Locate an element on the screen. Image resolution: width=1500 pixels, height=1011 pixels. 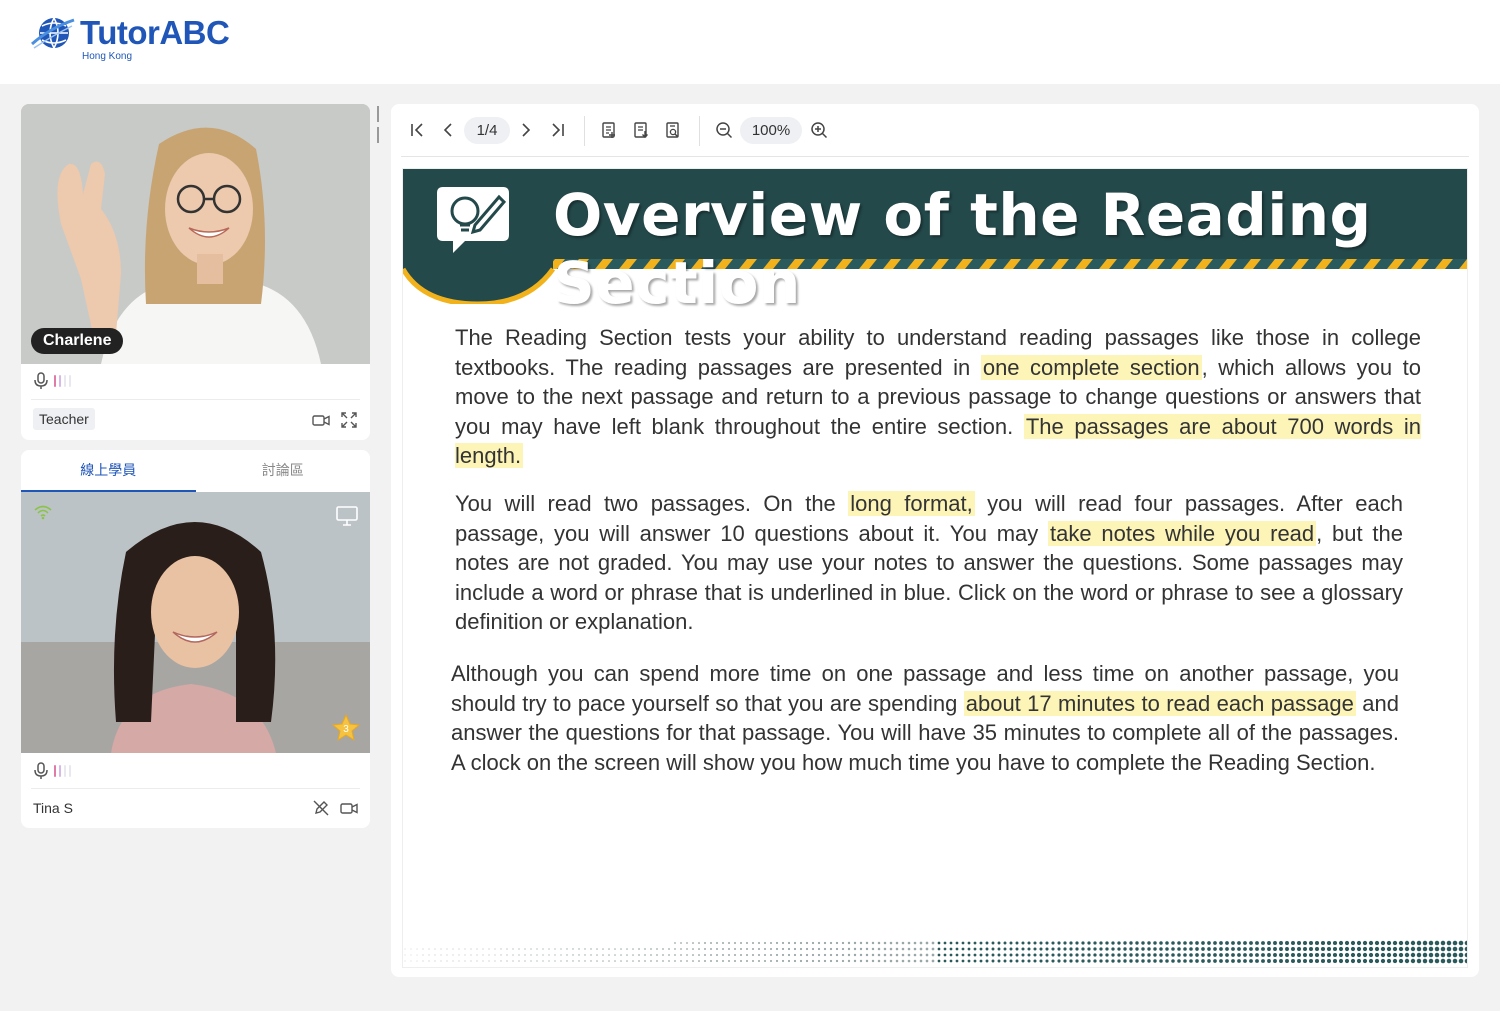
highlighted-text: take notes while you read is located at coordinates (1182, 533).